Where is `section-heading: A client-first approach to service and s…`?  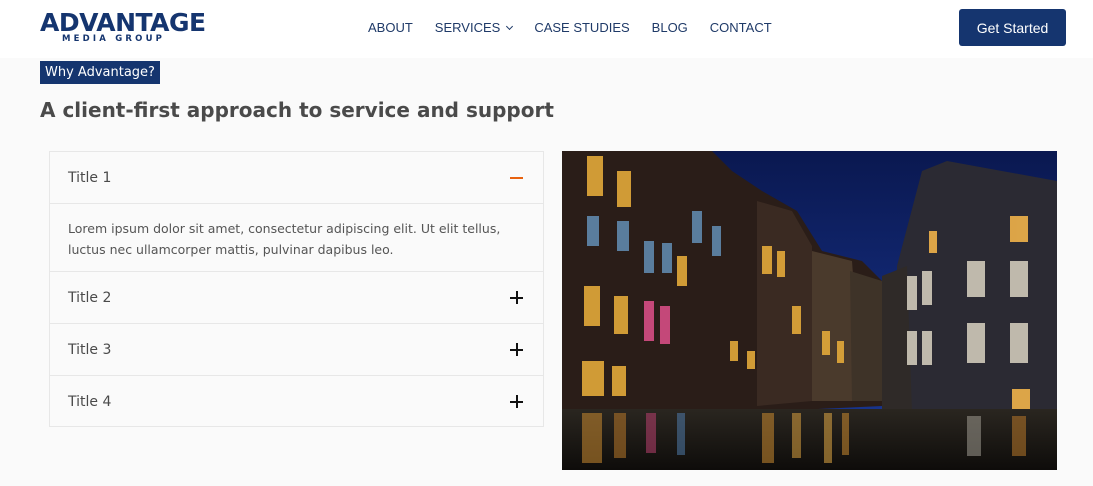 section-heading: A client-first approach to service and s… is located at coordinates (297, 110).